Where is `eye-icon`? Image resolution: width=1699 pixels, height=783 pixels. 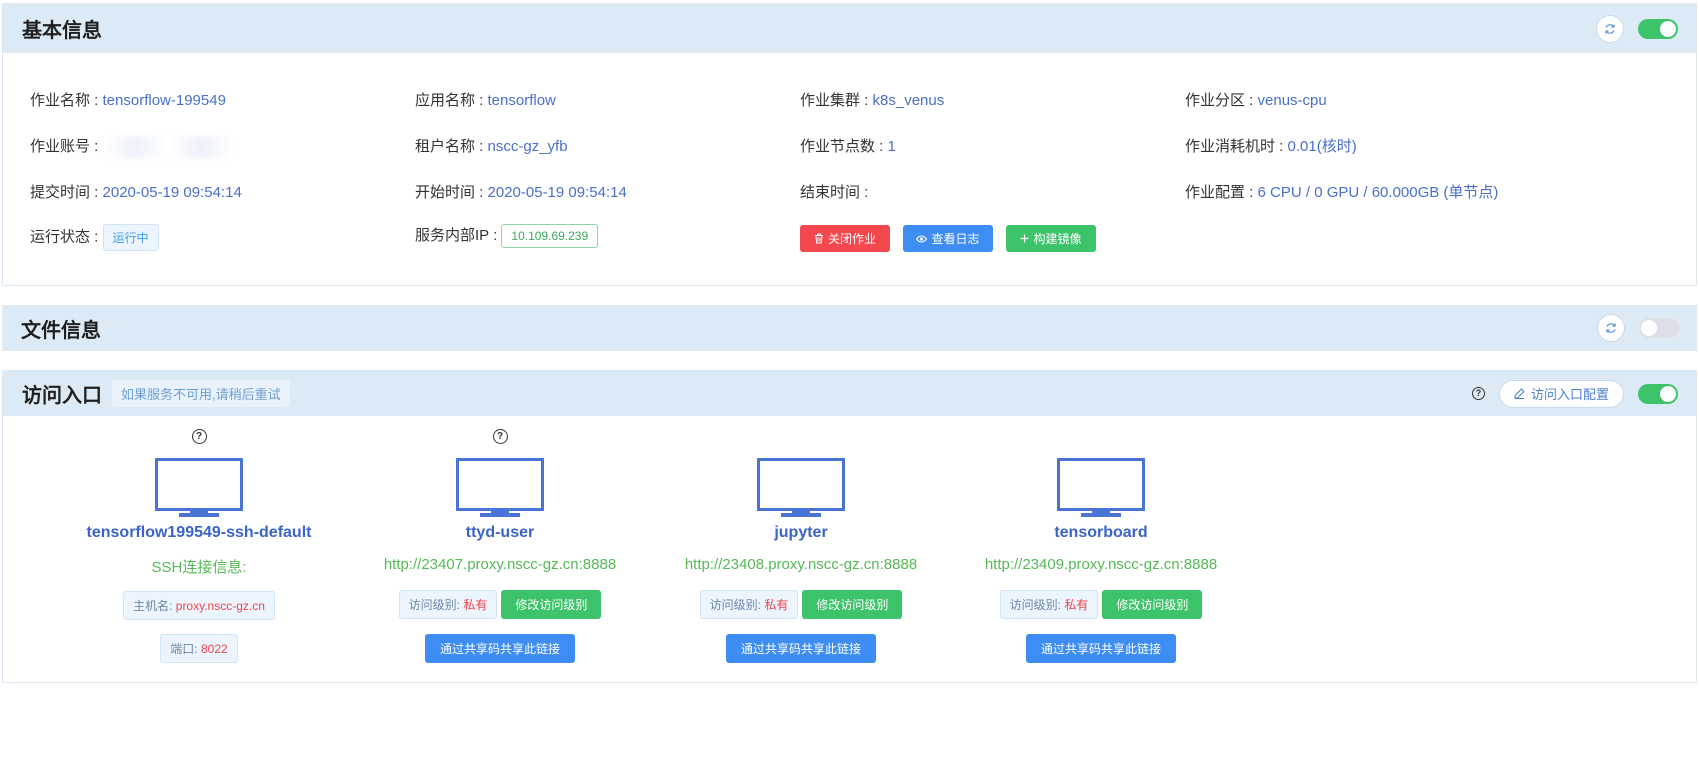 eye-icon is located at coordinates (922, 238).